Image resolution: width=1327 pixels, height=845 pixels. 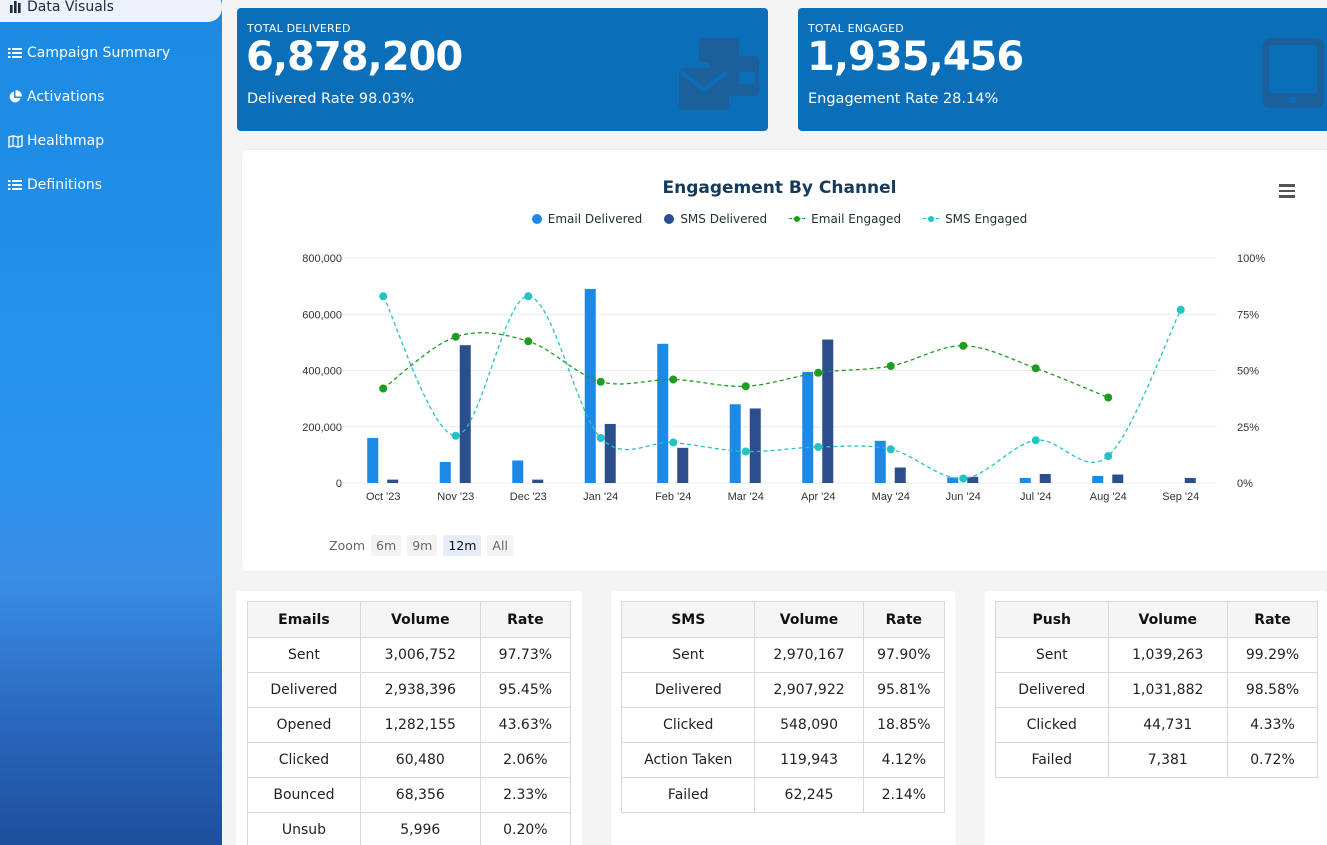 I want to click on sidebar-item-data-visuals: Data Visuals, so click(x=111, y=11).